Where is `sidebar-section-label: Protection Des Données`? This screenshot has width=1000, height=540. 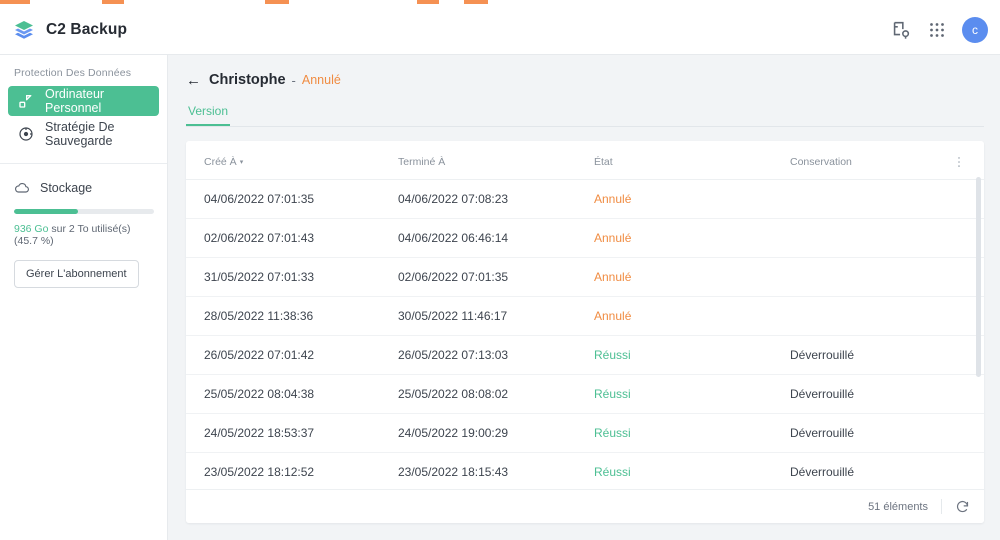 sidebar-section-label: Protection Des Données is located at coordinates (73, 73).